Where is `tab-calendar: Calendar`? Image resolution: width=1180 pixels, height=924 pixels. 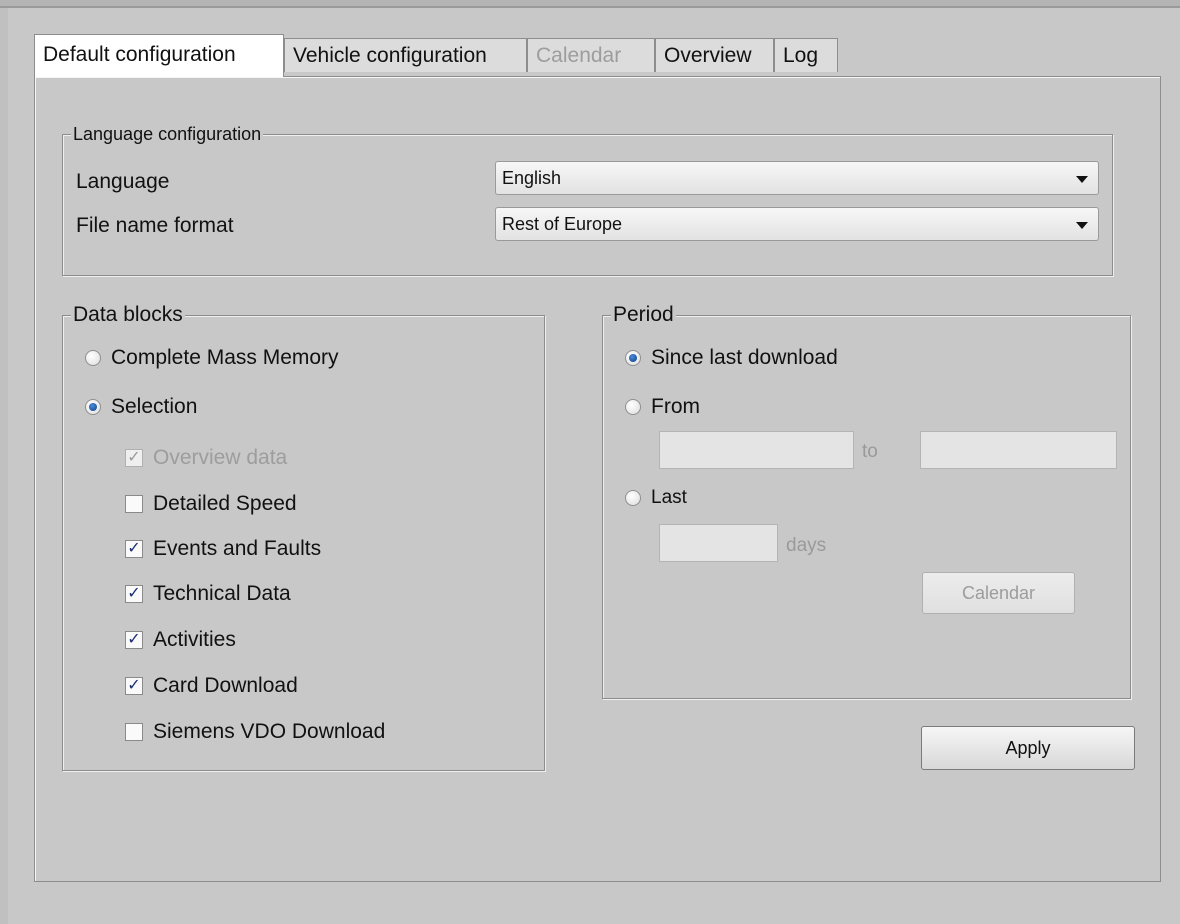 tab-calendar: Calendar is located at coordinates (591, 55).